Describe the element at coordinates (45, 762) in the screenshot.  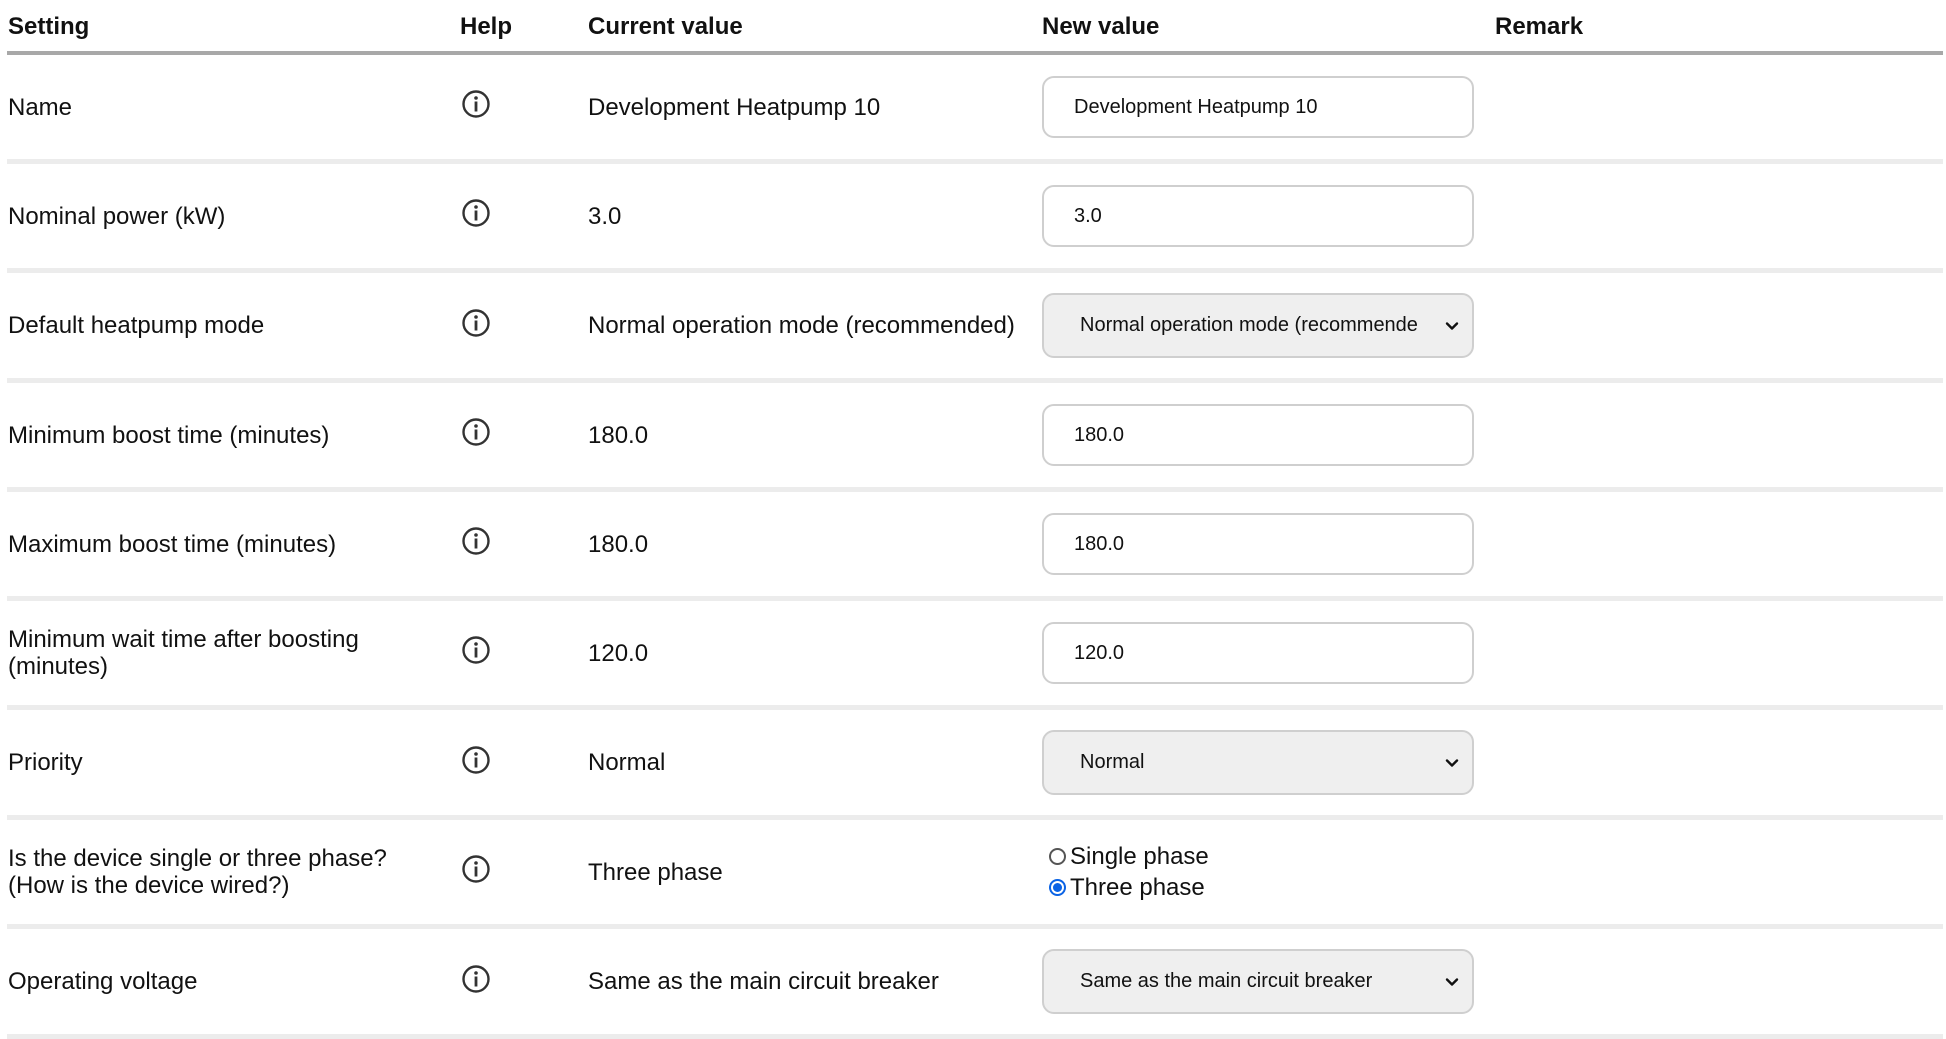
I see `setting-label: Priority` at that location.